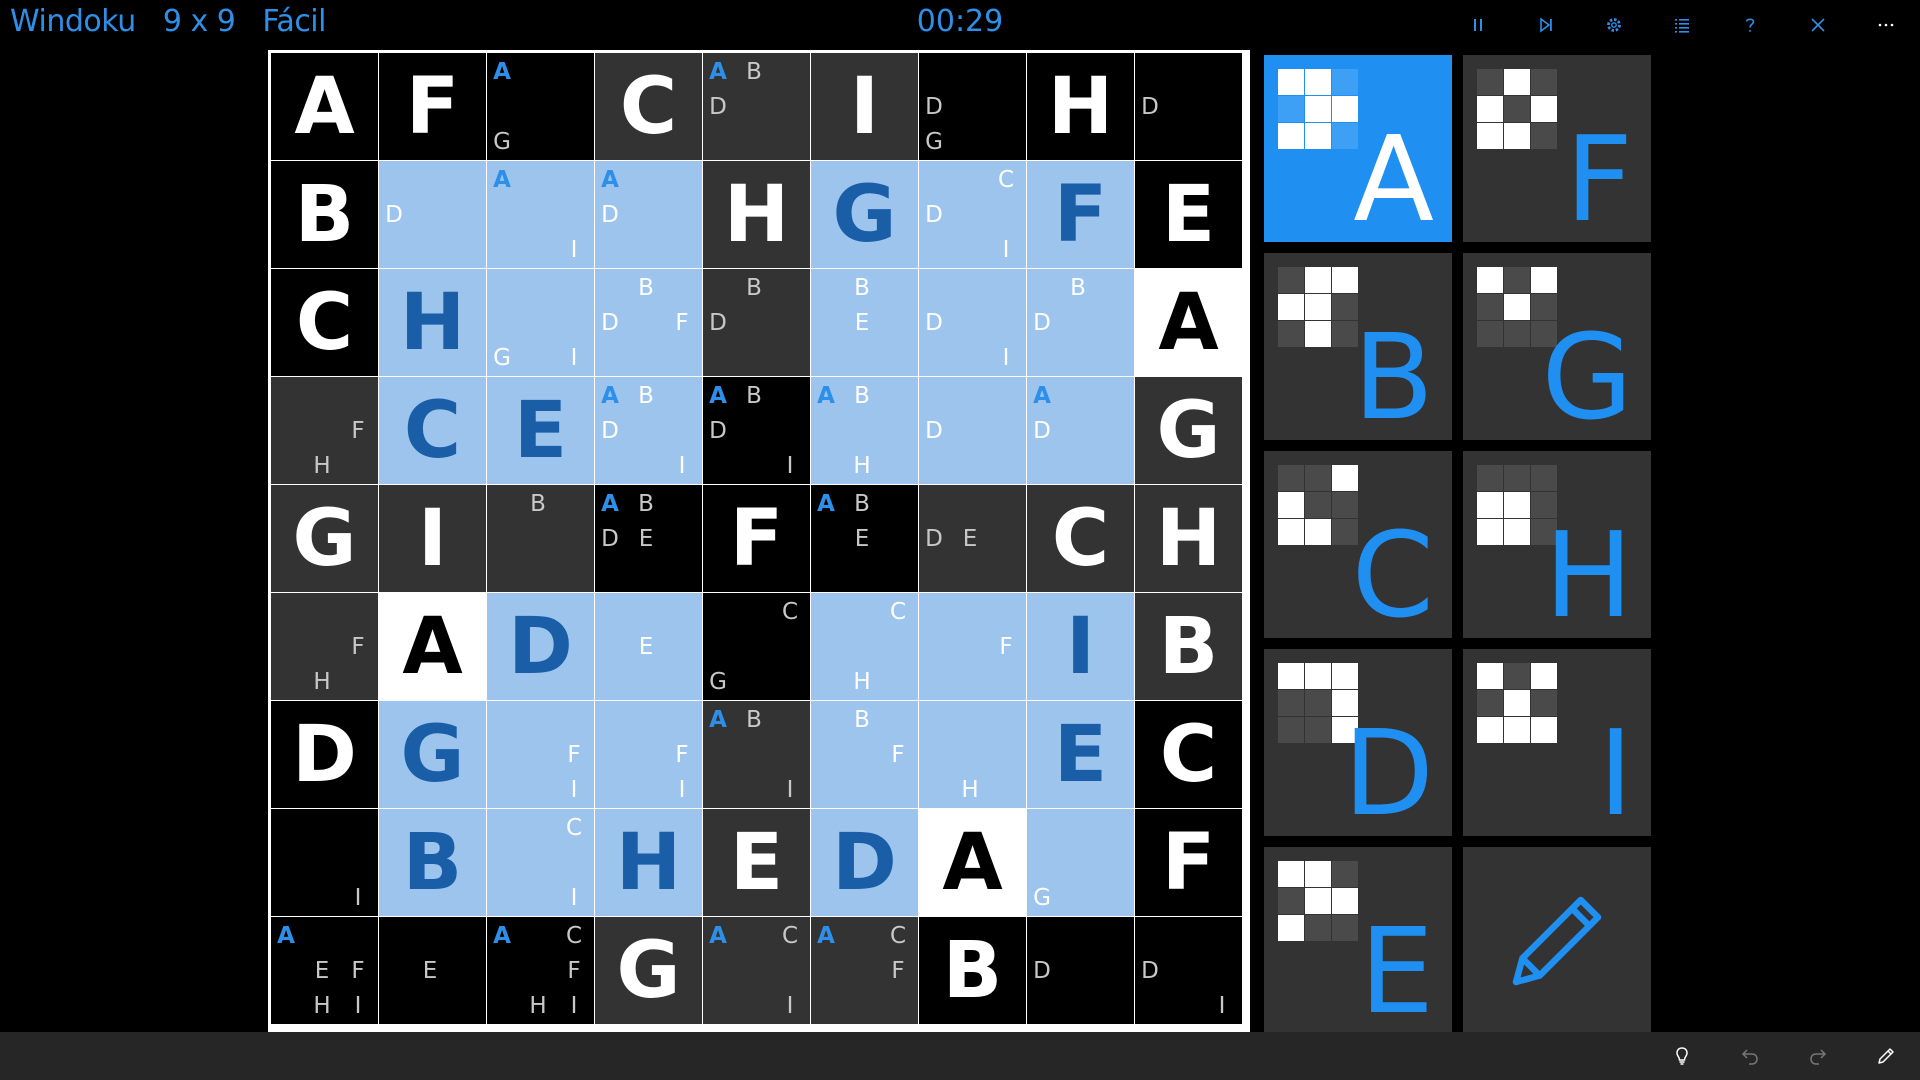  Describe the element at coordinates (756, 106) in the screenshot. I see `board-cell: ABD` at that location.